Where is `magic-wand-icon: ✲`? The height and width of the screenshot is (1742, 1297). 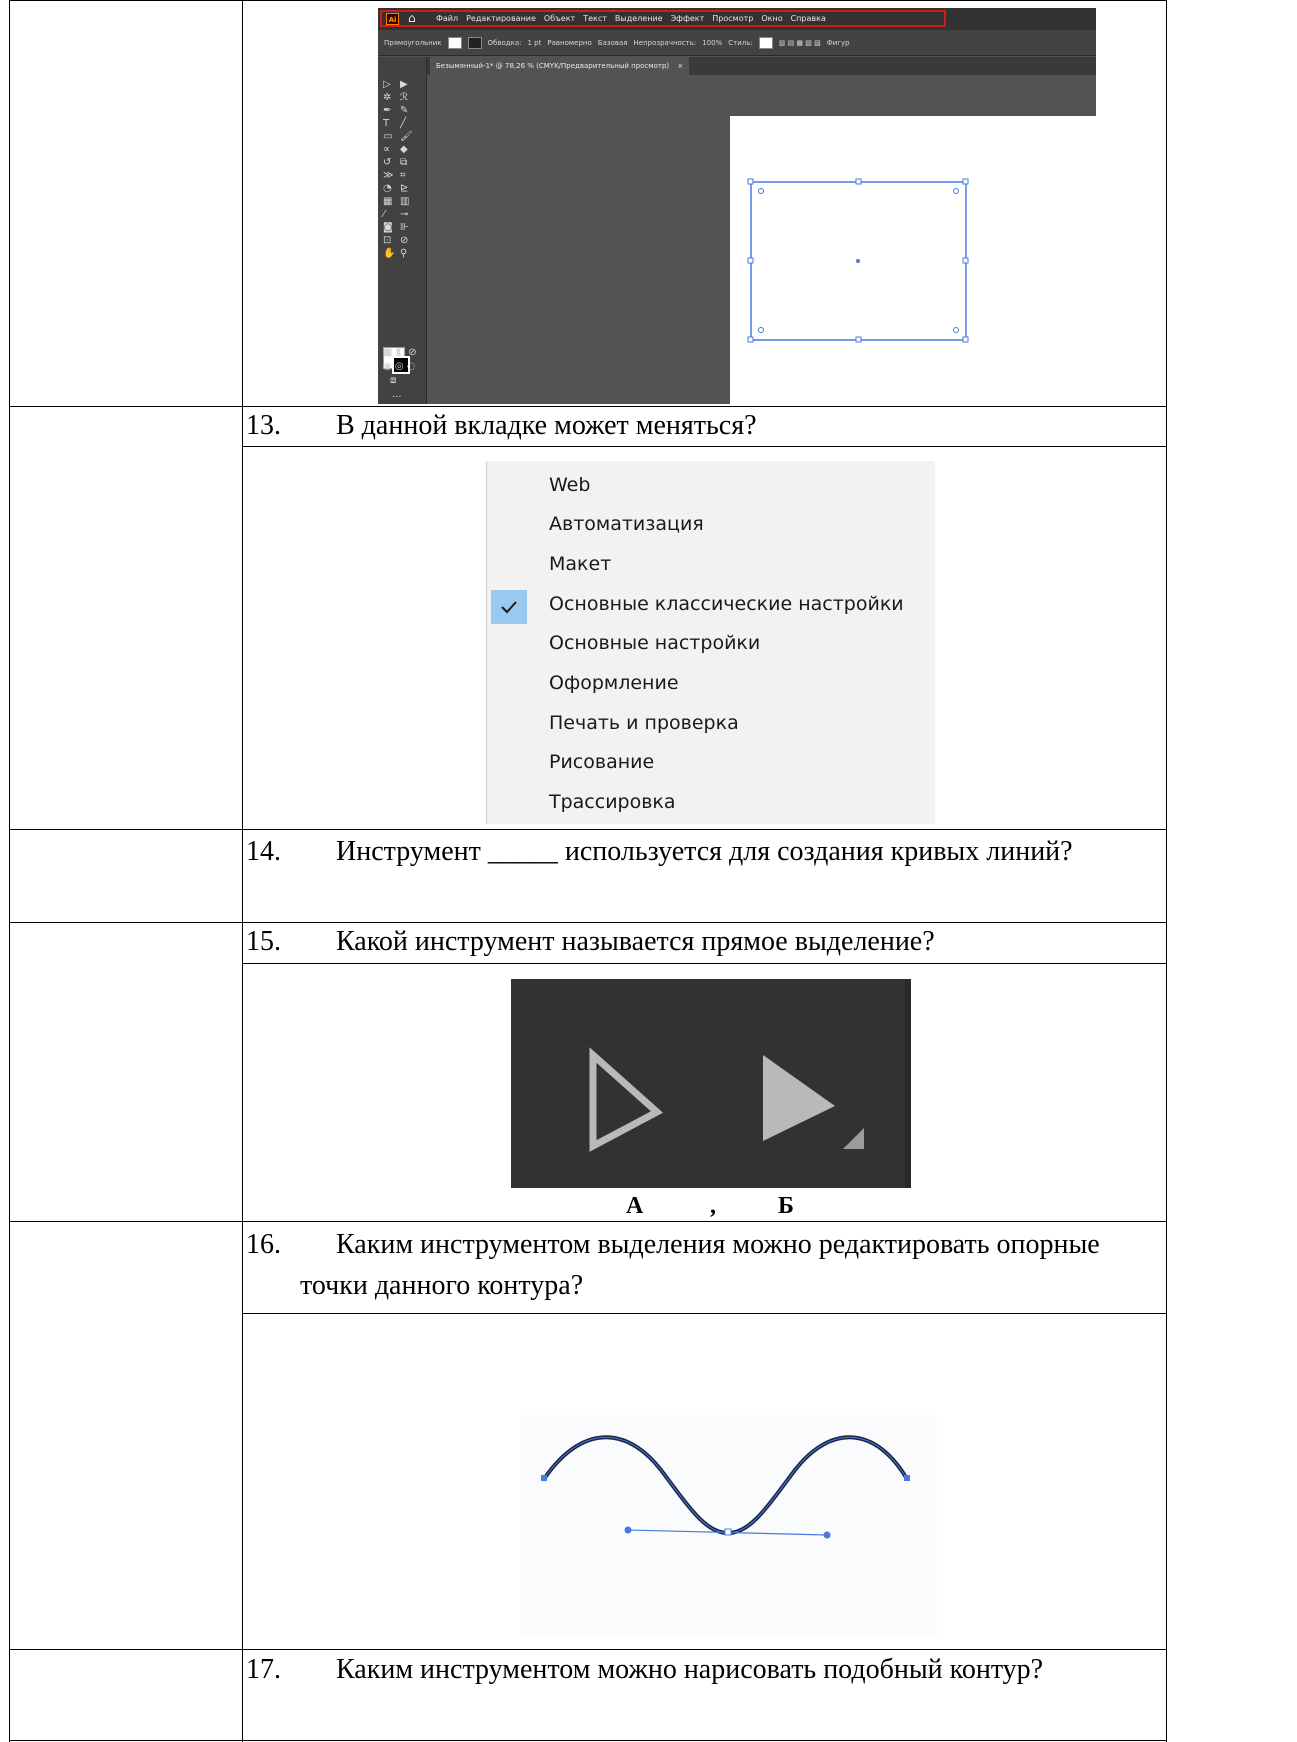 magic-wand-icon: ✲ is located at coordinates (387, 98).